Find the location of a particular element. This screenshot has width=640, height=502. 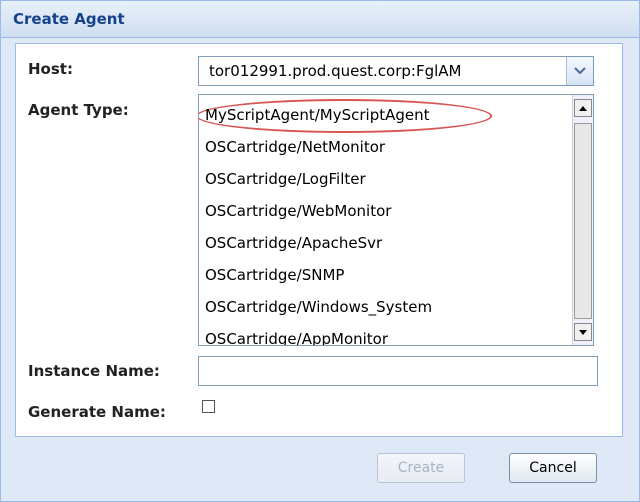

generate-name-label: Generate Name: is located at coordinates (97, 412).